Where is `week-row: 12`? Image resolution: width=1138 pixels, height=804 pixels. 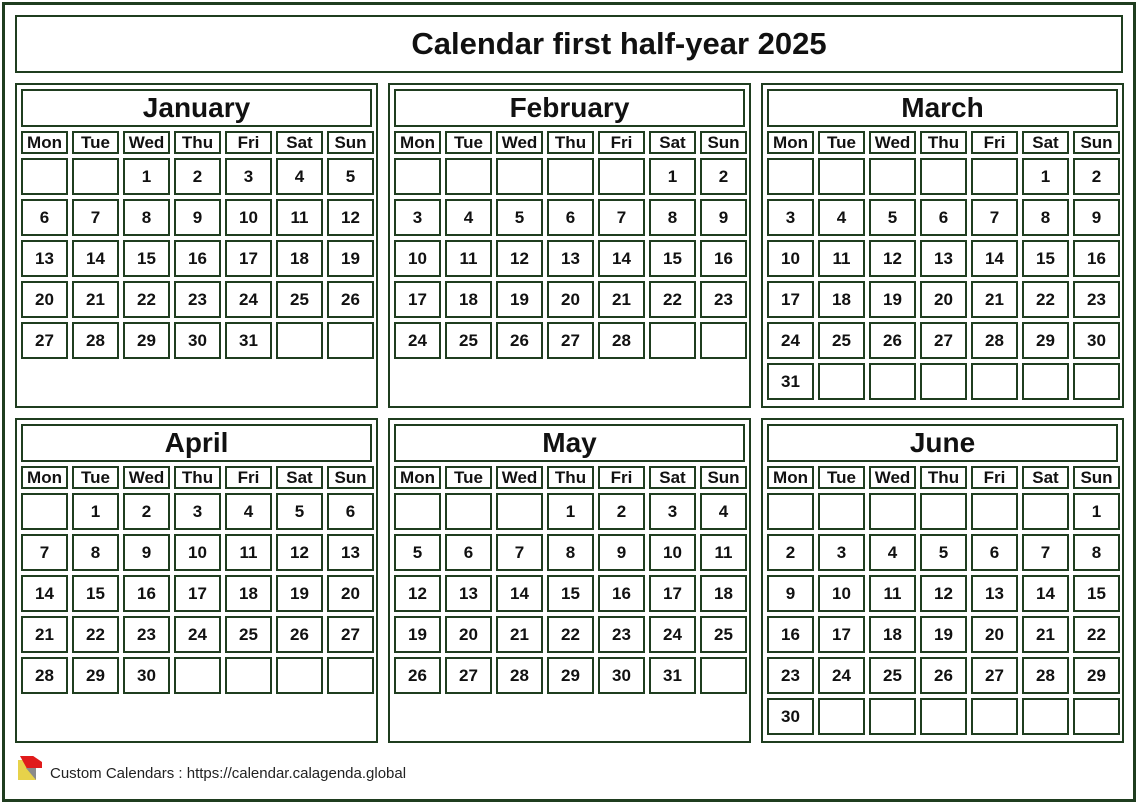 week-row: 12 is located at coordinates (943, 176).